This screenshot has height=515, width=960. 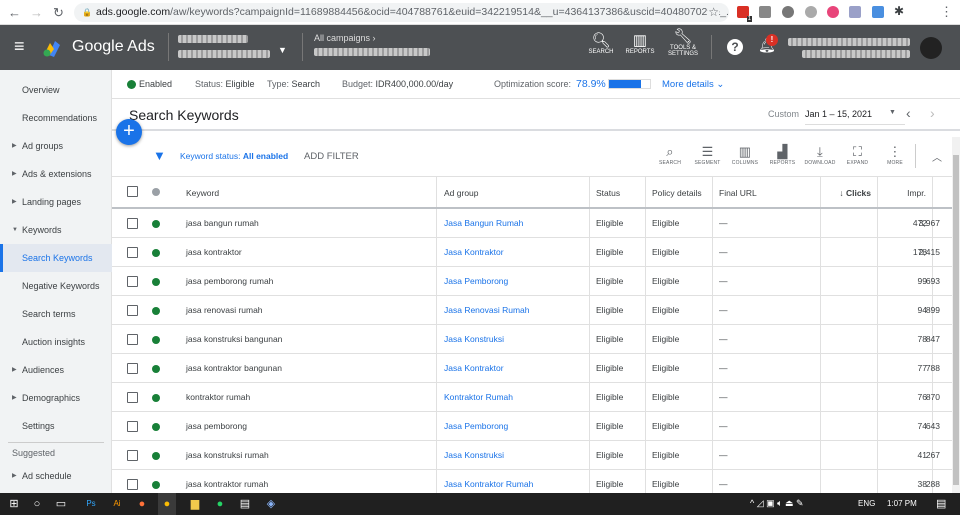 I want to click on sidebar-item-recommendations: Recommendations, so click(x=56, y=118).